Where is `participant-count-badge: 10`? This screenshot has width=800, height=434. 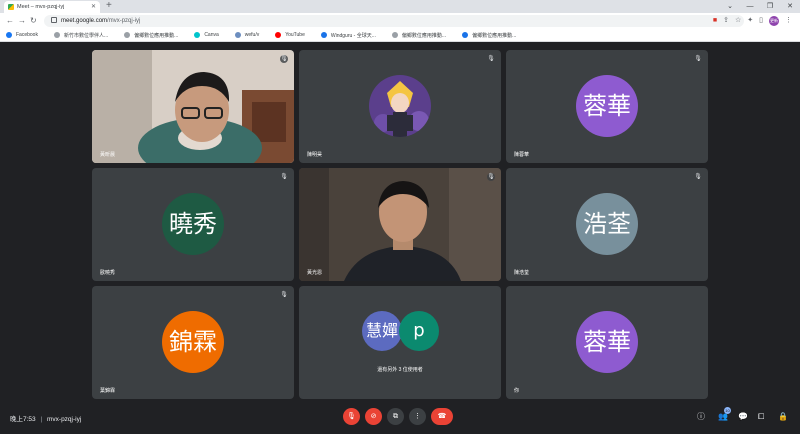
participant-count-badge: 10 is located at coordinates (727, 410).